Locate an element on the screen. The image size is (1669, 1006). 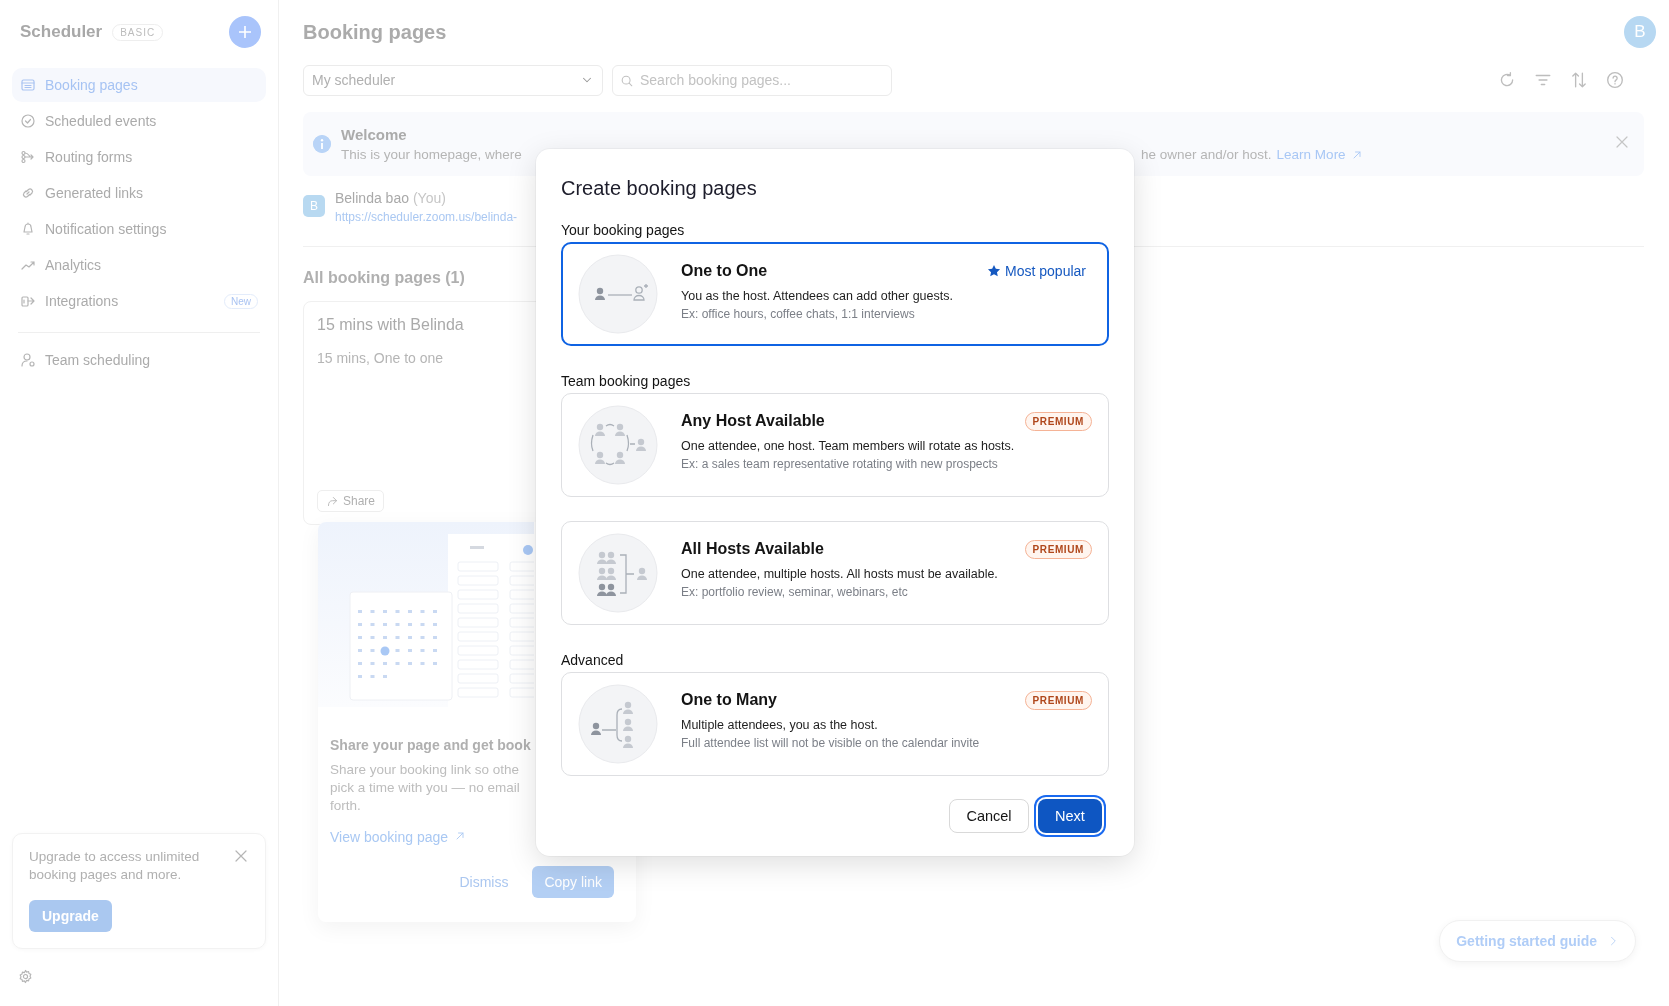
section-label: Your booking pages is located at coordinates (623, 230).